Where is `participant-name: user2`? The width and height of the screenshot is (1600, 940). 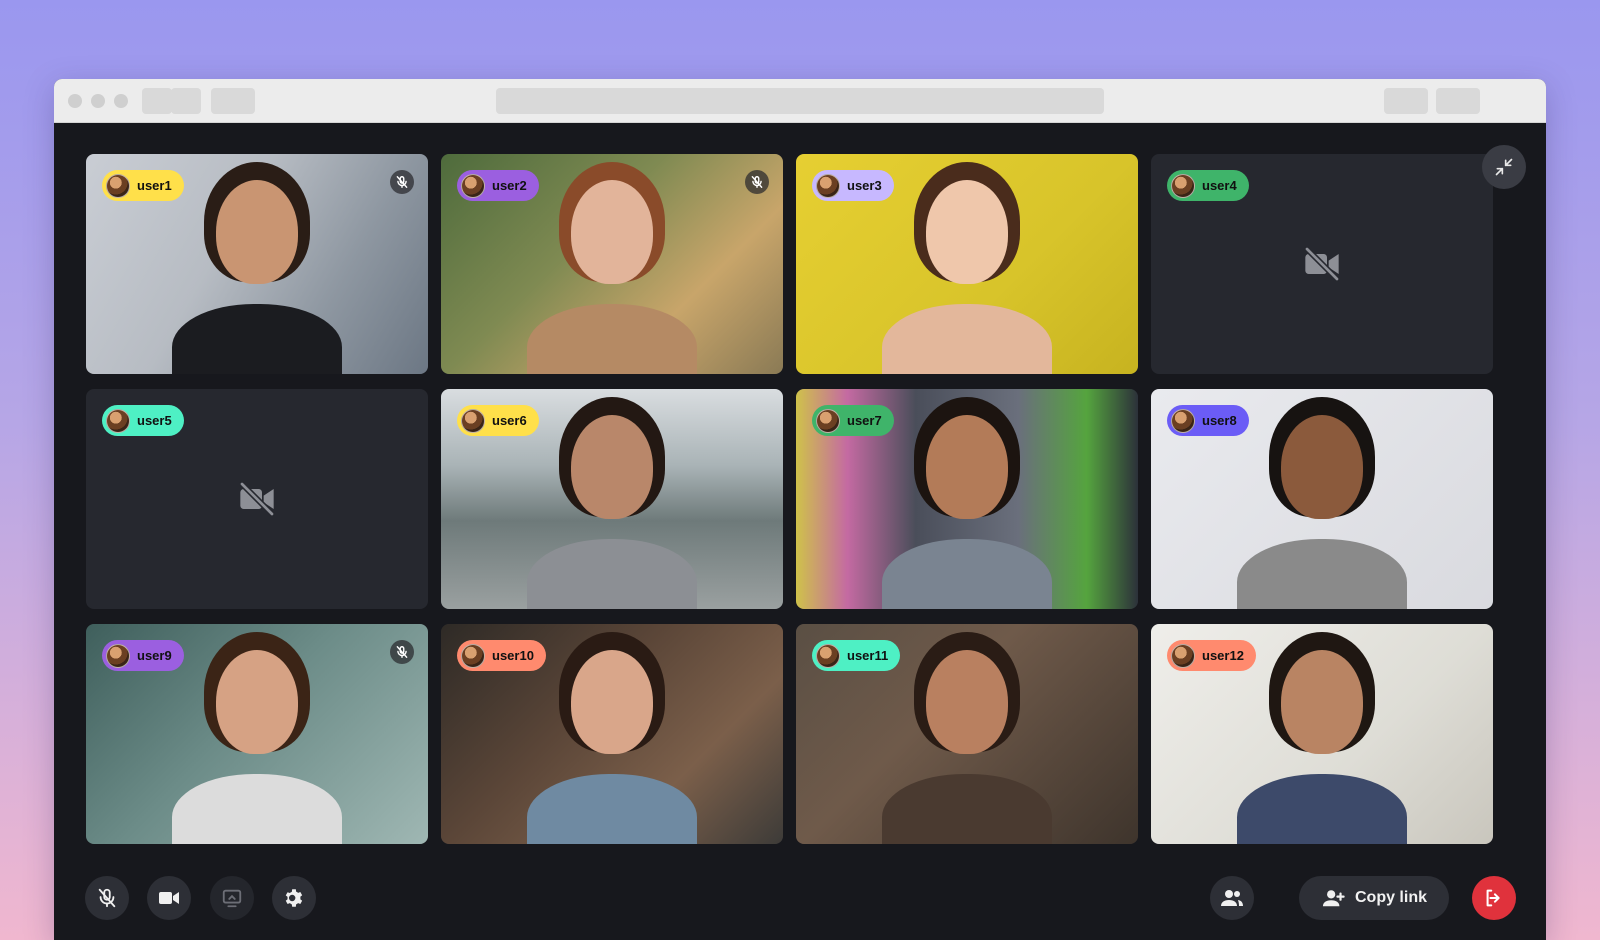 participant-name: user2 is located at coordinates (509, 185).